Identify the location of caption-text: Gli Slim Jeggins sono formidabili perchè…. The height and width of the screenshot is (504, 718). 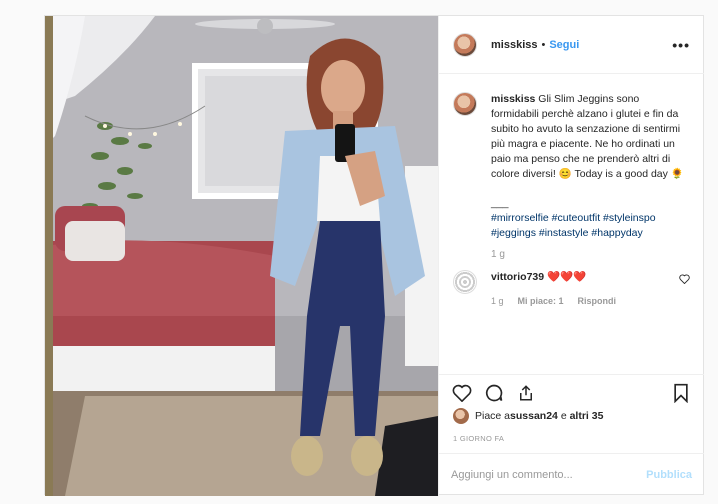
(587, 136).